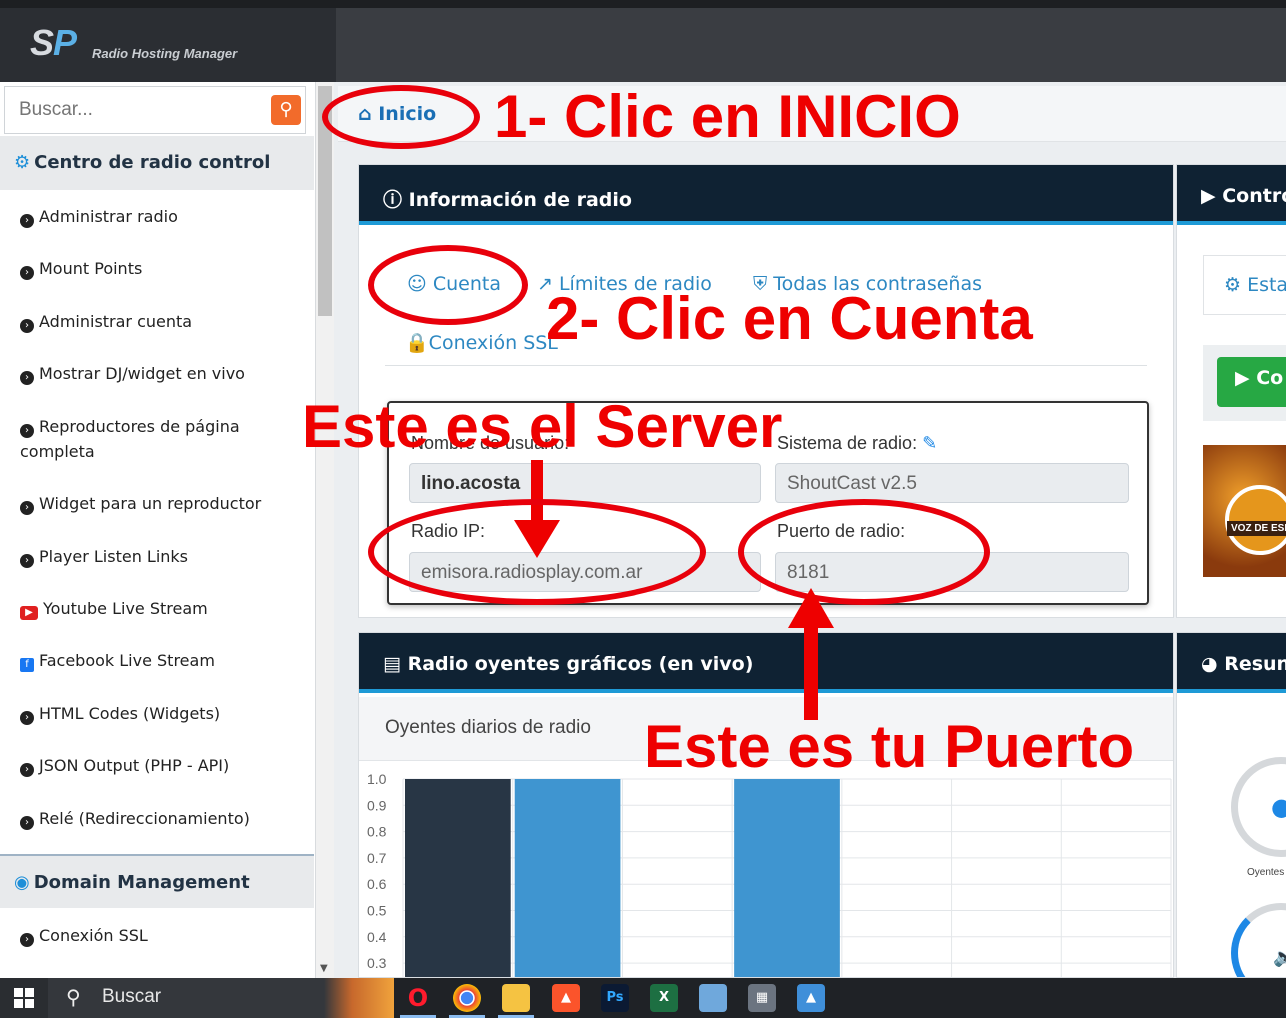  What do you see at coordinates (152, 162) in the screenshot?
I see `section-label: Centro de radio control` at bounding box center [152, 162].